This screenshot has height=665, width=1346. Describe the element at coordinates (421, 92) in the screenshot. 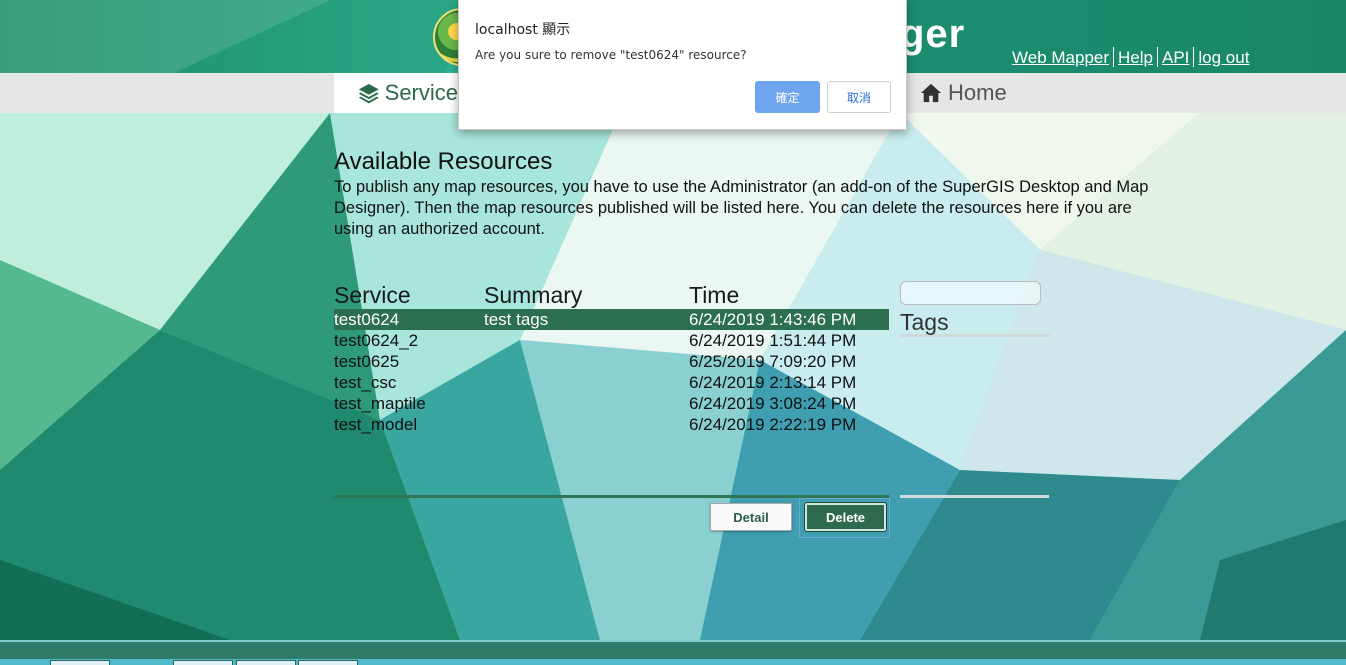

I see `tab-service-label: Service` at that location.